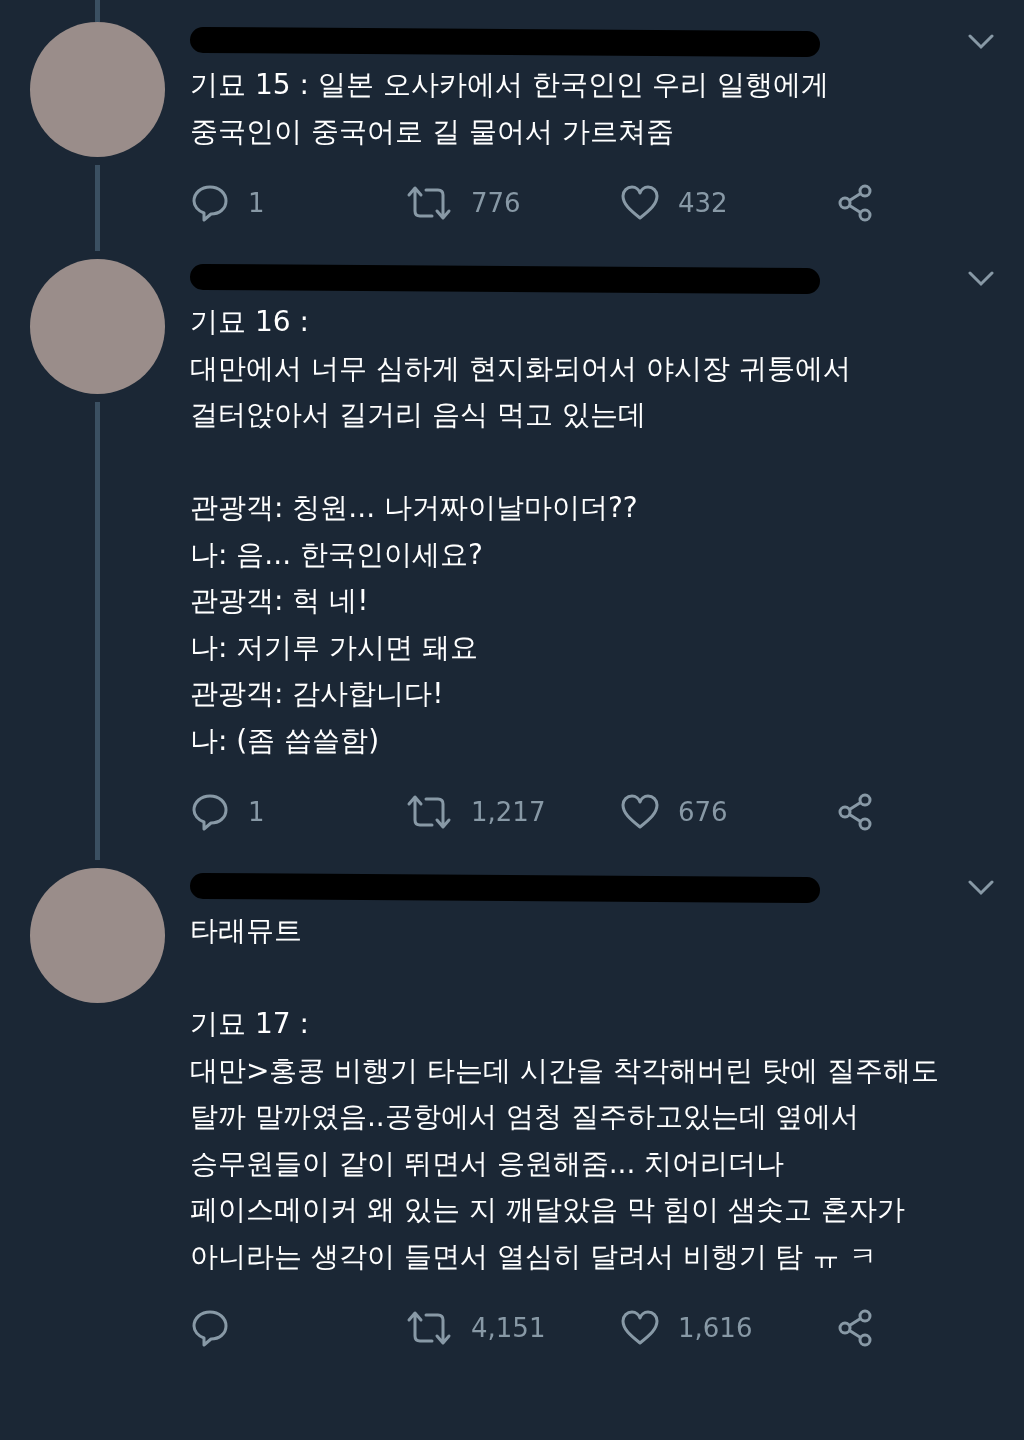  I want to click on retweet-count: 1,217, so click(508, 812).